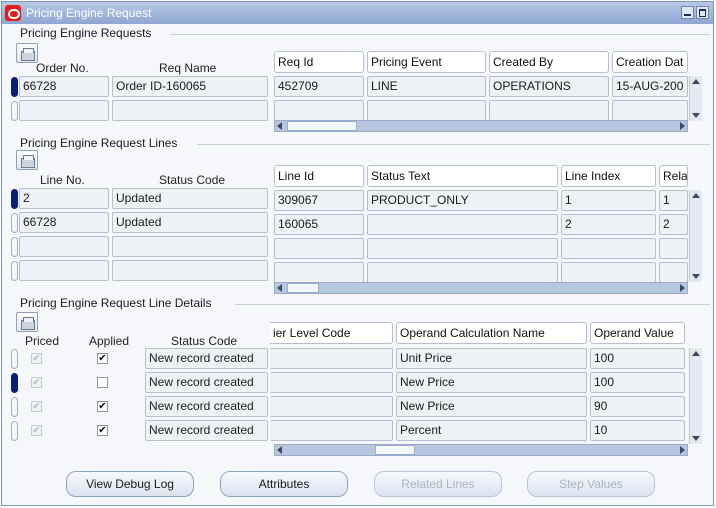 The image size is (716, 508). What do you see at coordinates (650, 86) in the screenshot?
I see `creation-date-cell: 15-AUG-200` at bounding box center [650, 86].